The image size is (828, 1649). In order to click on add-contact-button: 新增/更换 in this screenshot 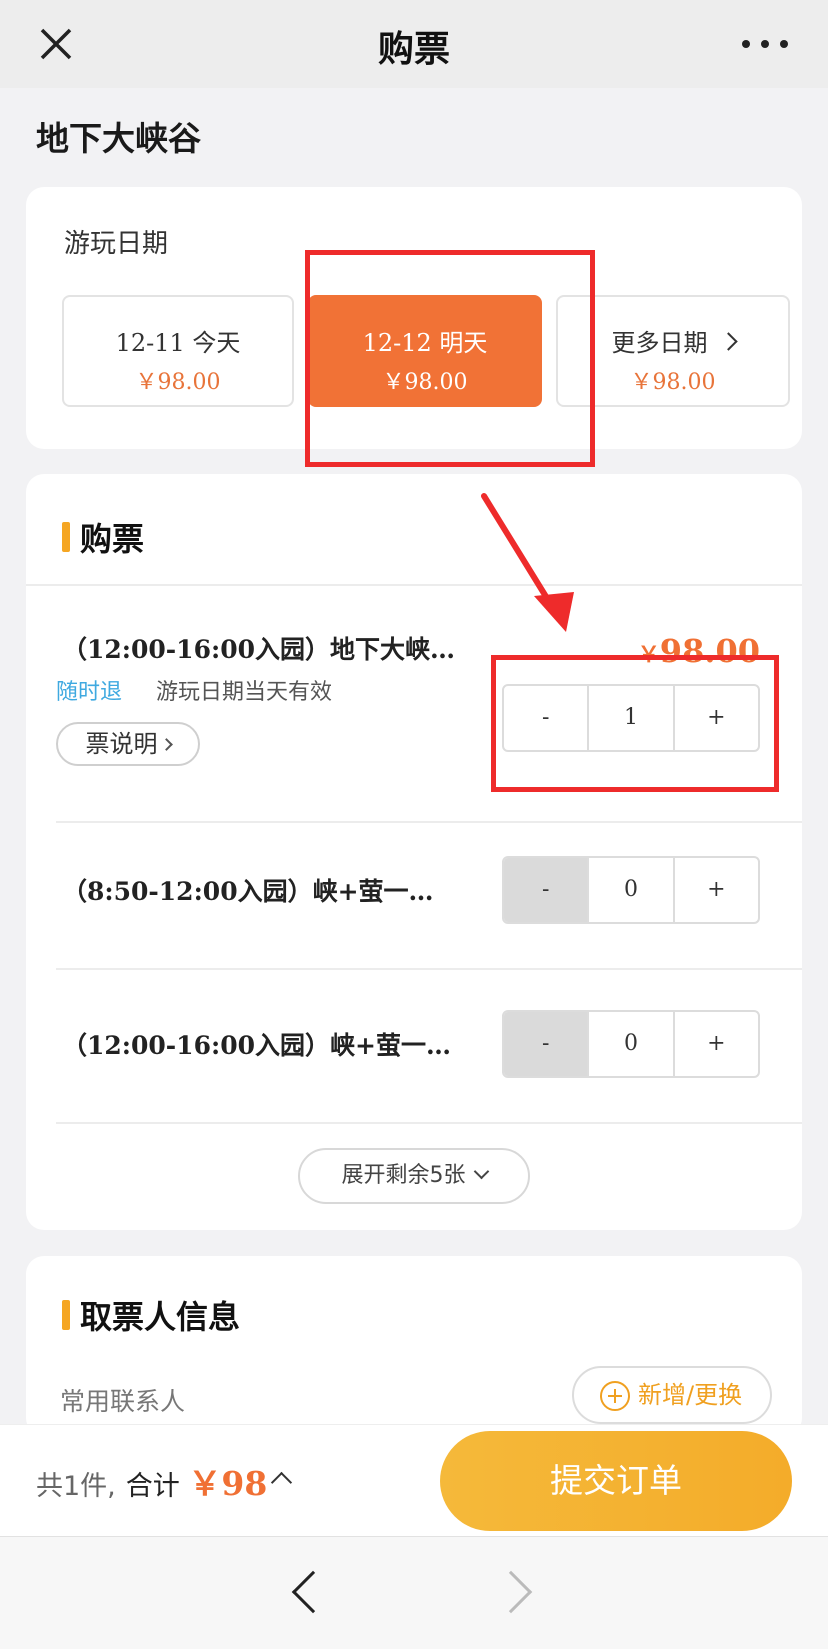, I will do `click(672, 1395)`.